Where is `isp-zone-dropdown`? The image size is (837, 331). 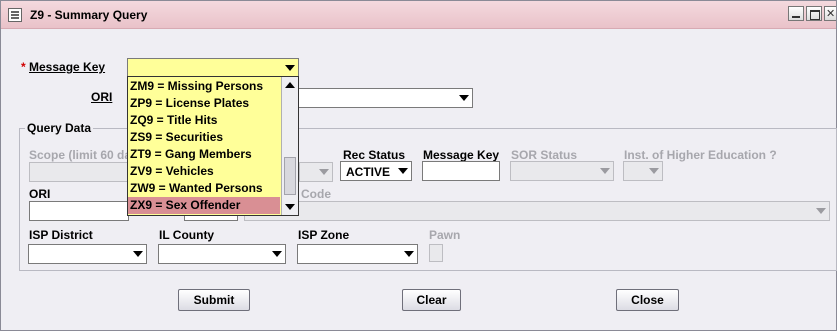
isp-zone-dropdown is located at coordinates (357, 254).